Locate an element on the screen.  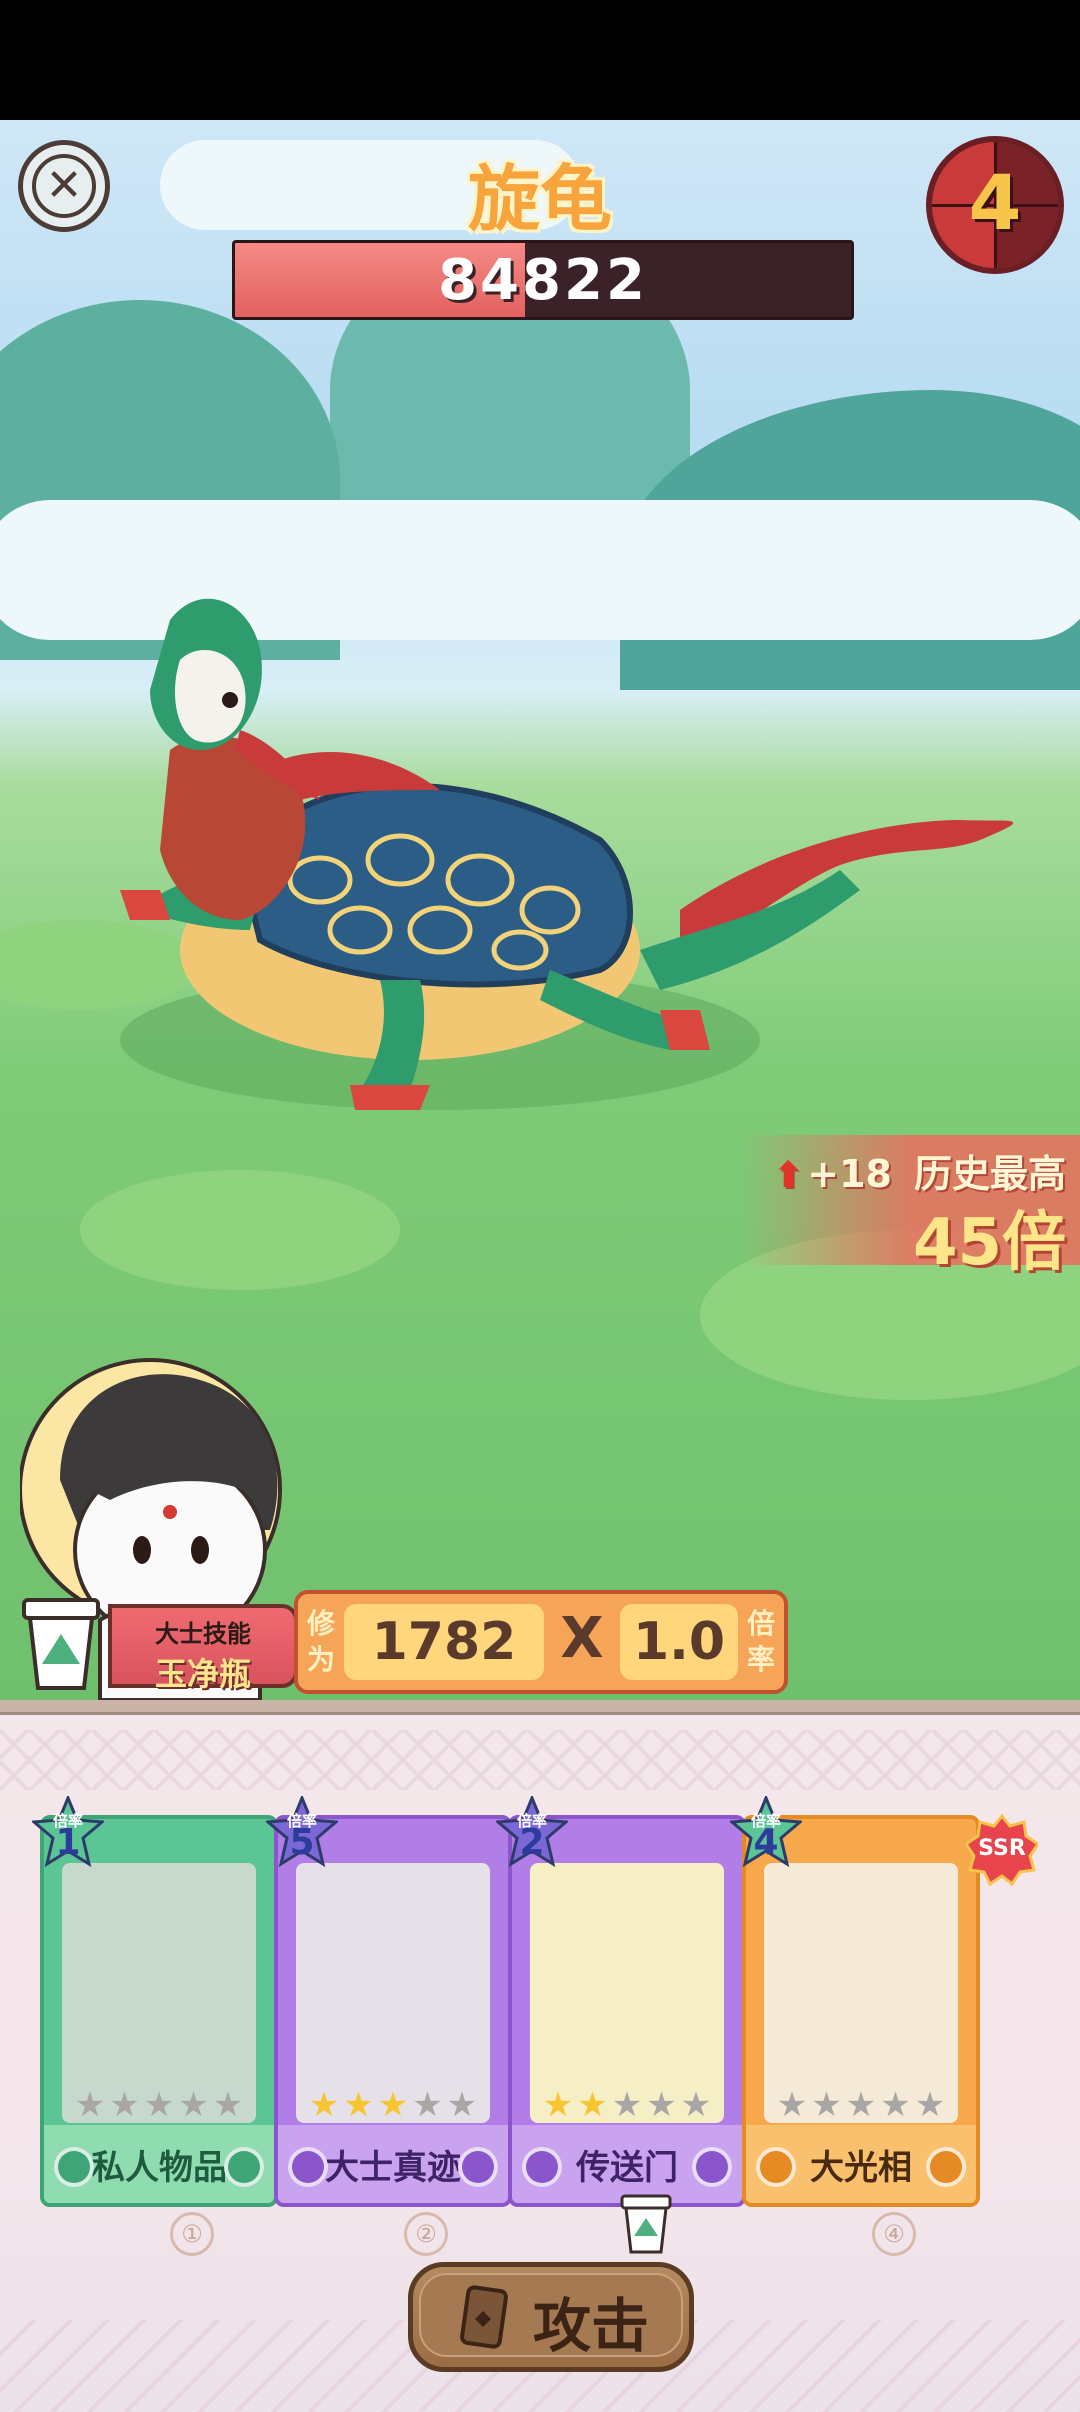
boss-name: 旋龟 is located at coordinates (539, 199).